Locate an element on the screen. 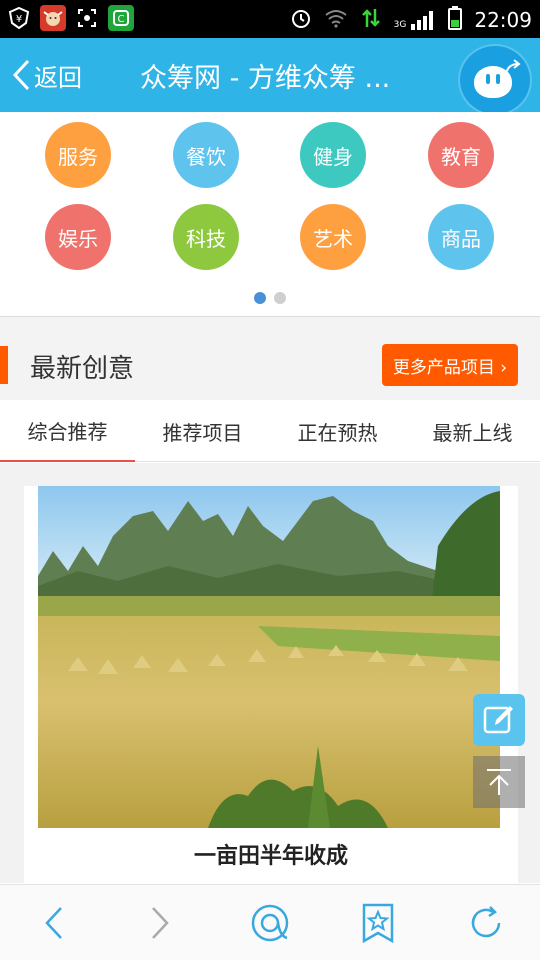  bookmark-star-icon is located at coordinates (378, 923).